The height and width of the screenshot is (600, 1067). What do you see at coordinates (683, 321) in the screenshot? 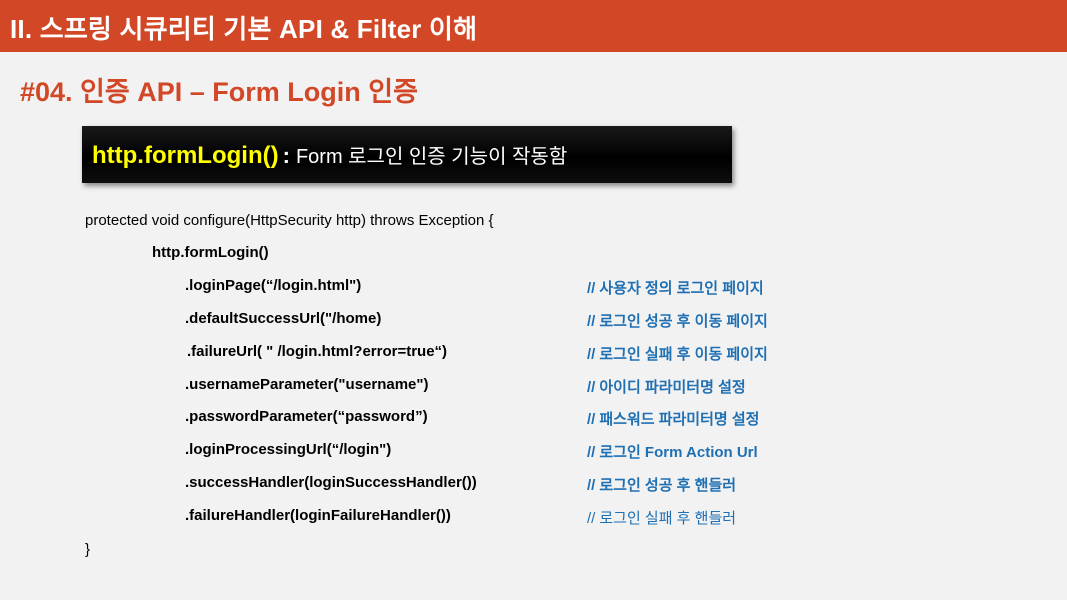
I see `comment-text: 로그인 성공 후 이동 페이지` at bounding box center [683, 321].